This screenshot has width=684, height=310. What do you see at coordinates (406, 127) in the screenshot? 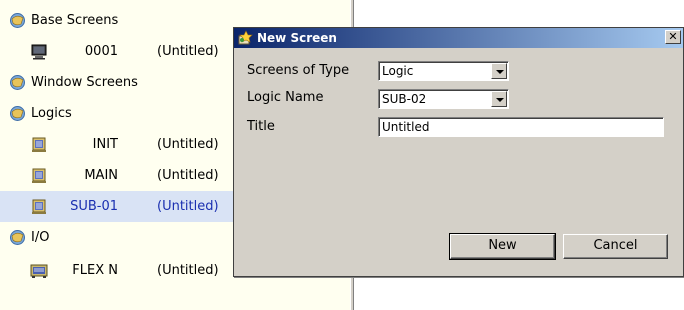
I see `title-field-value: Untitled` at bounding box center [406, 127].